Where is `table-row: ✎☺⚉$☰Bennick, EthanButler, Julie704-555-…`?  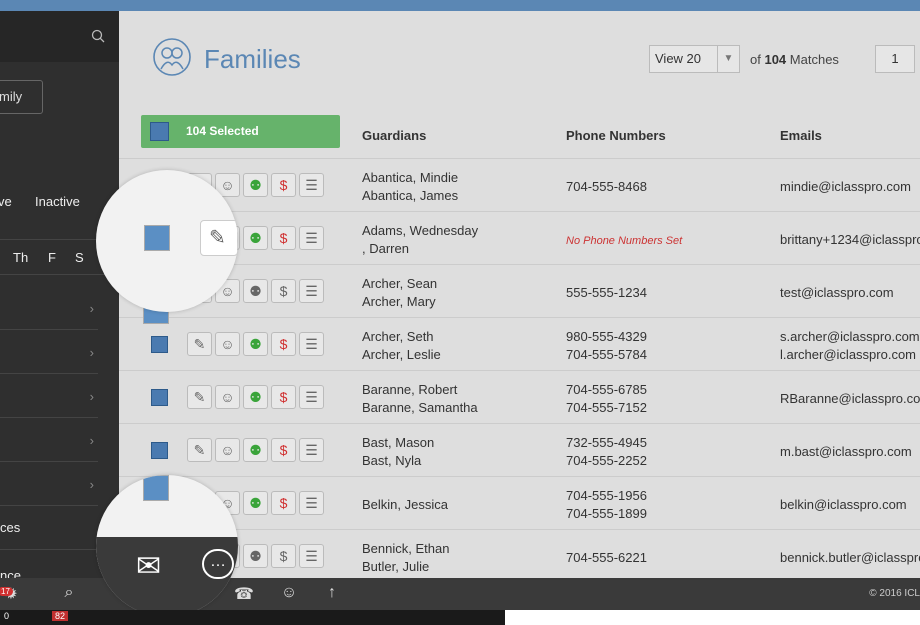 table-row: ✎☺⚉$☰Bennick, EthanButler, Julie704-555-… is located at coordinates (519, 554).